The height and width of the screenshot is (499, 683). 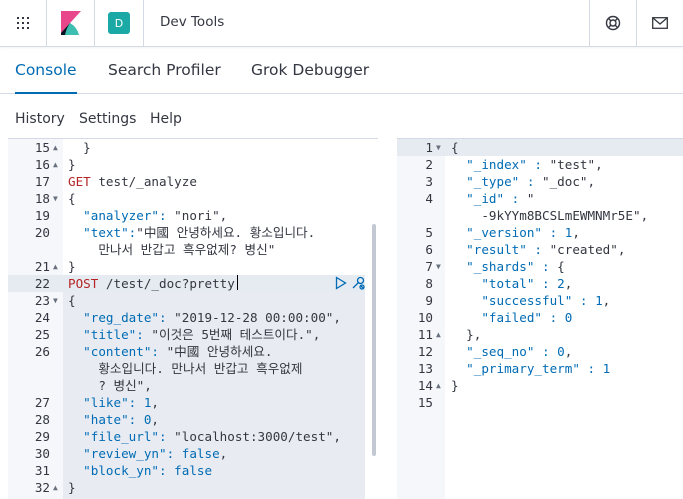 What do you see at coordinates (540, 147) in the screenshot?
I see `response-line: 1 ▼ {` at bounding box center [540, 147].